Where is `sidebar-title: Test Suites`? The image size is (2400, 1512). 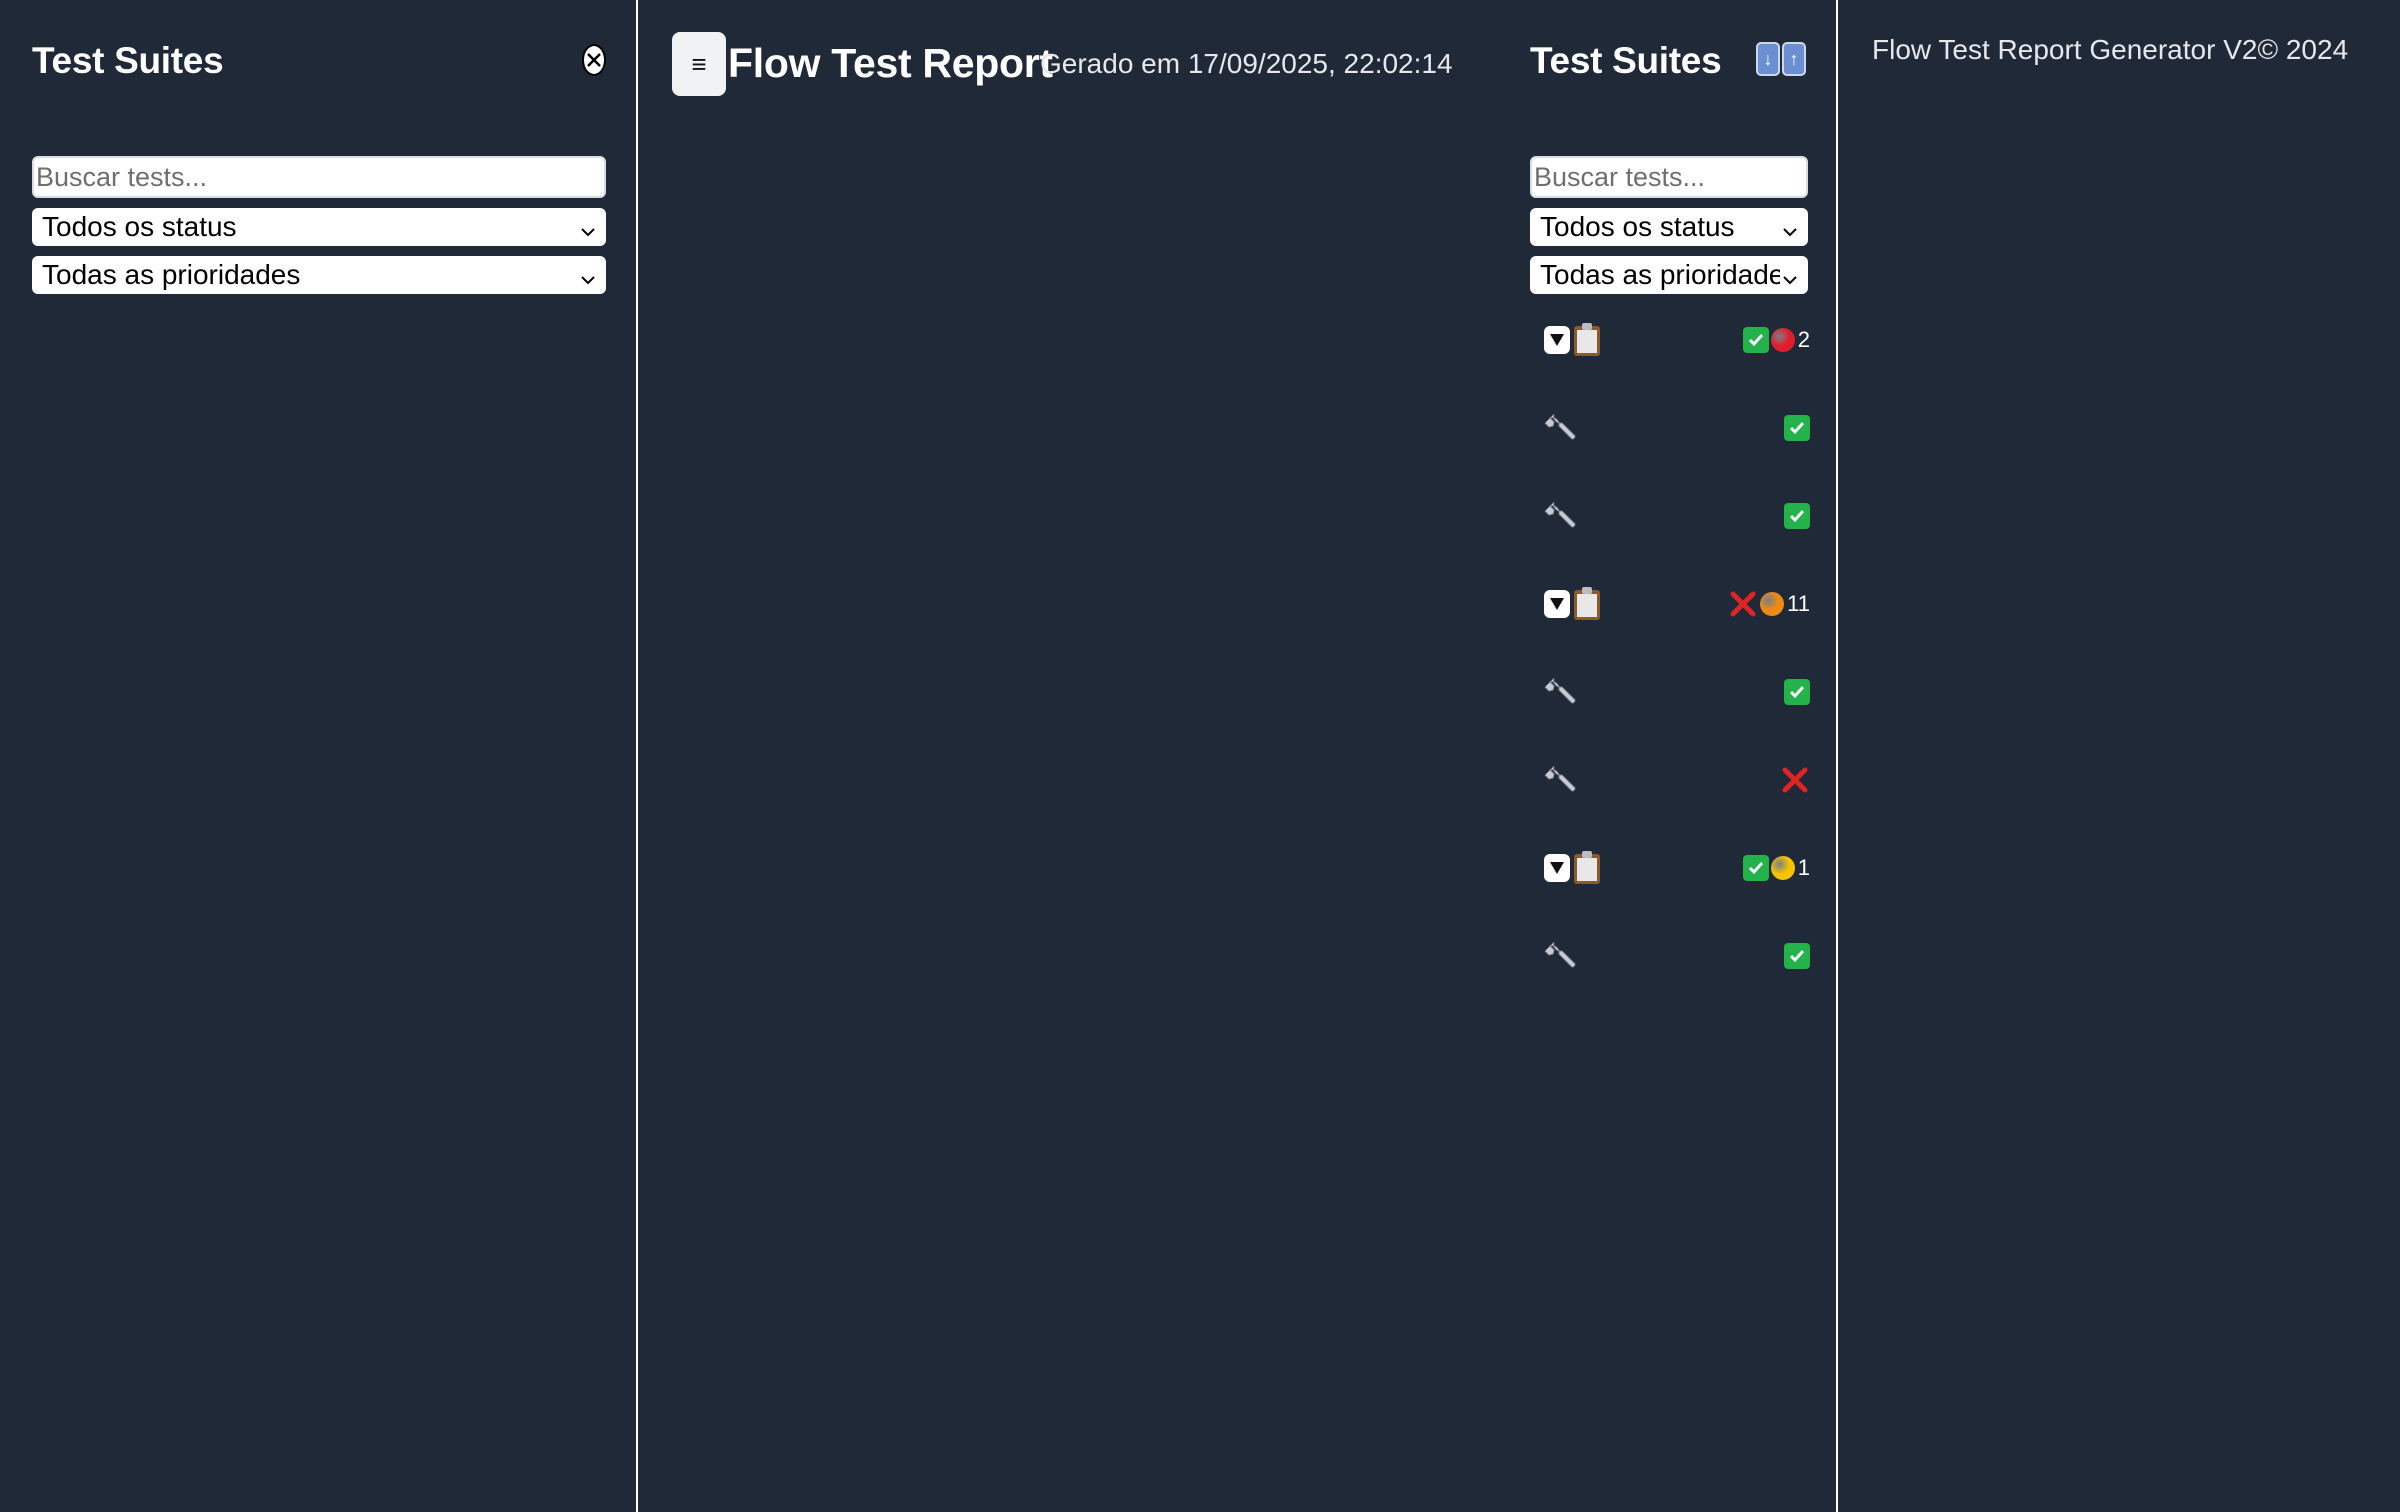
sidebar-title: Test Suites is located at coordinates (128, 60).